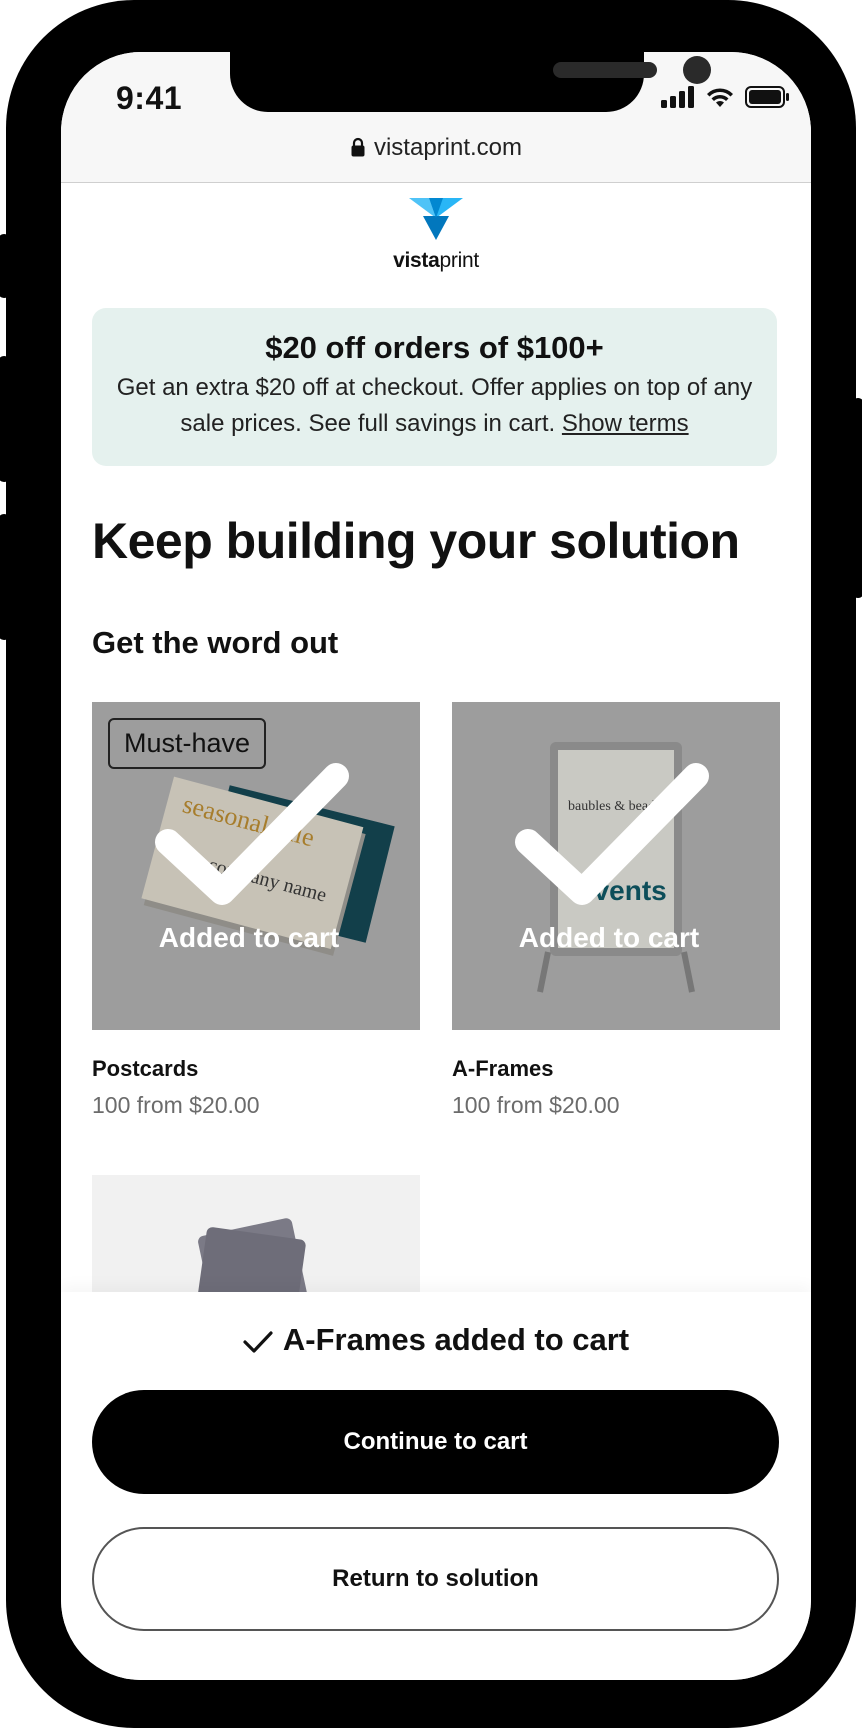 The image size is (862, 1728). Describe the element at coordinates (435, 1579) in the screenshot. I see `return-to-solution-button: Return to solution` at that location.